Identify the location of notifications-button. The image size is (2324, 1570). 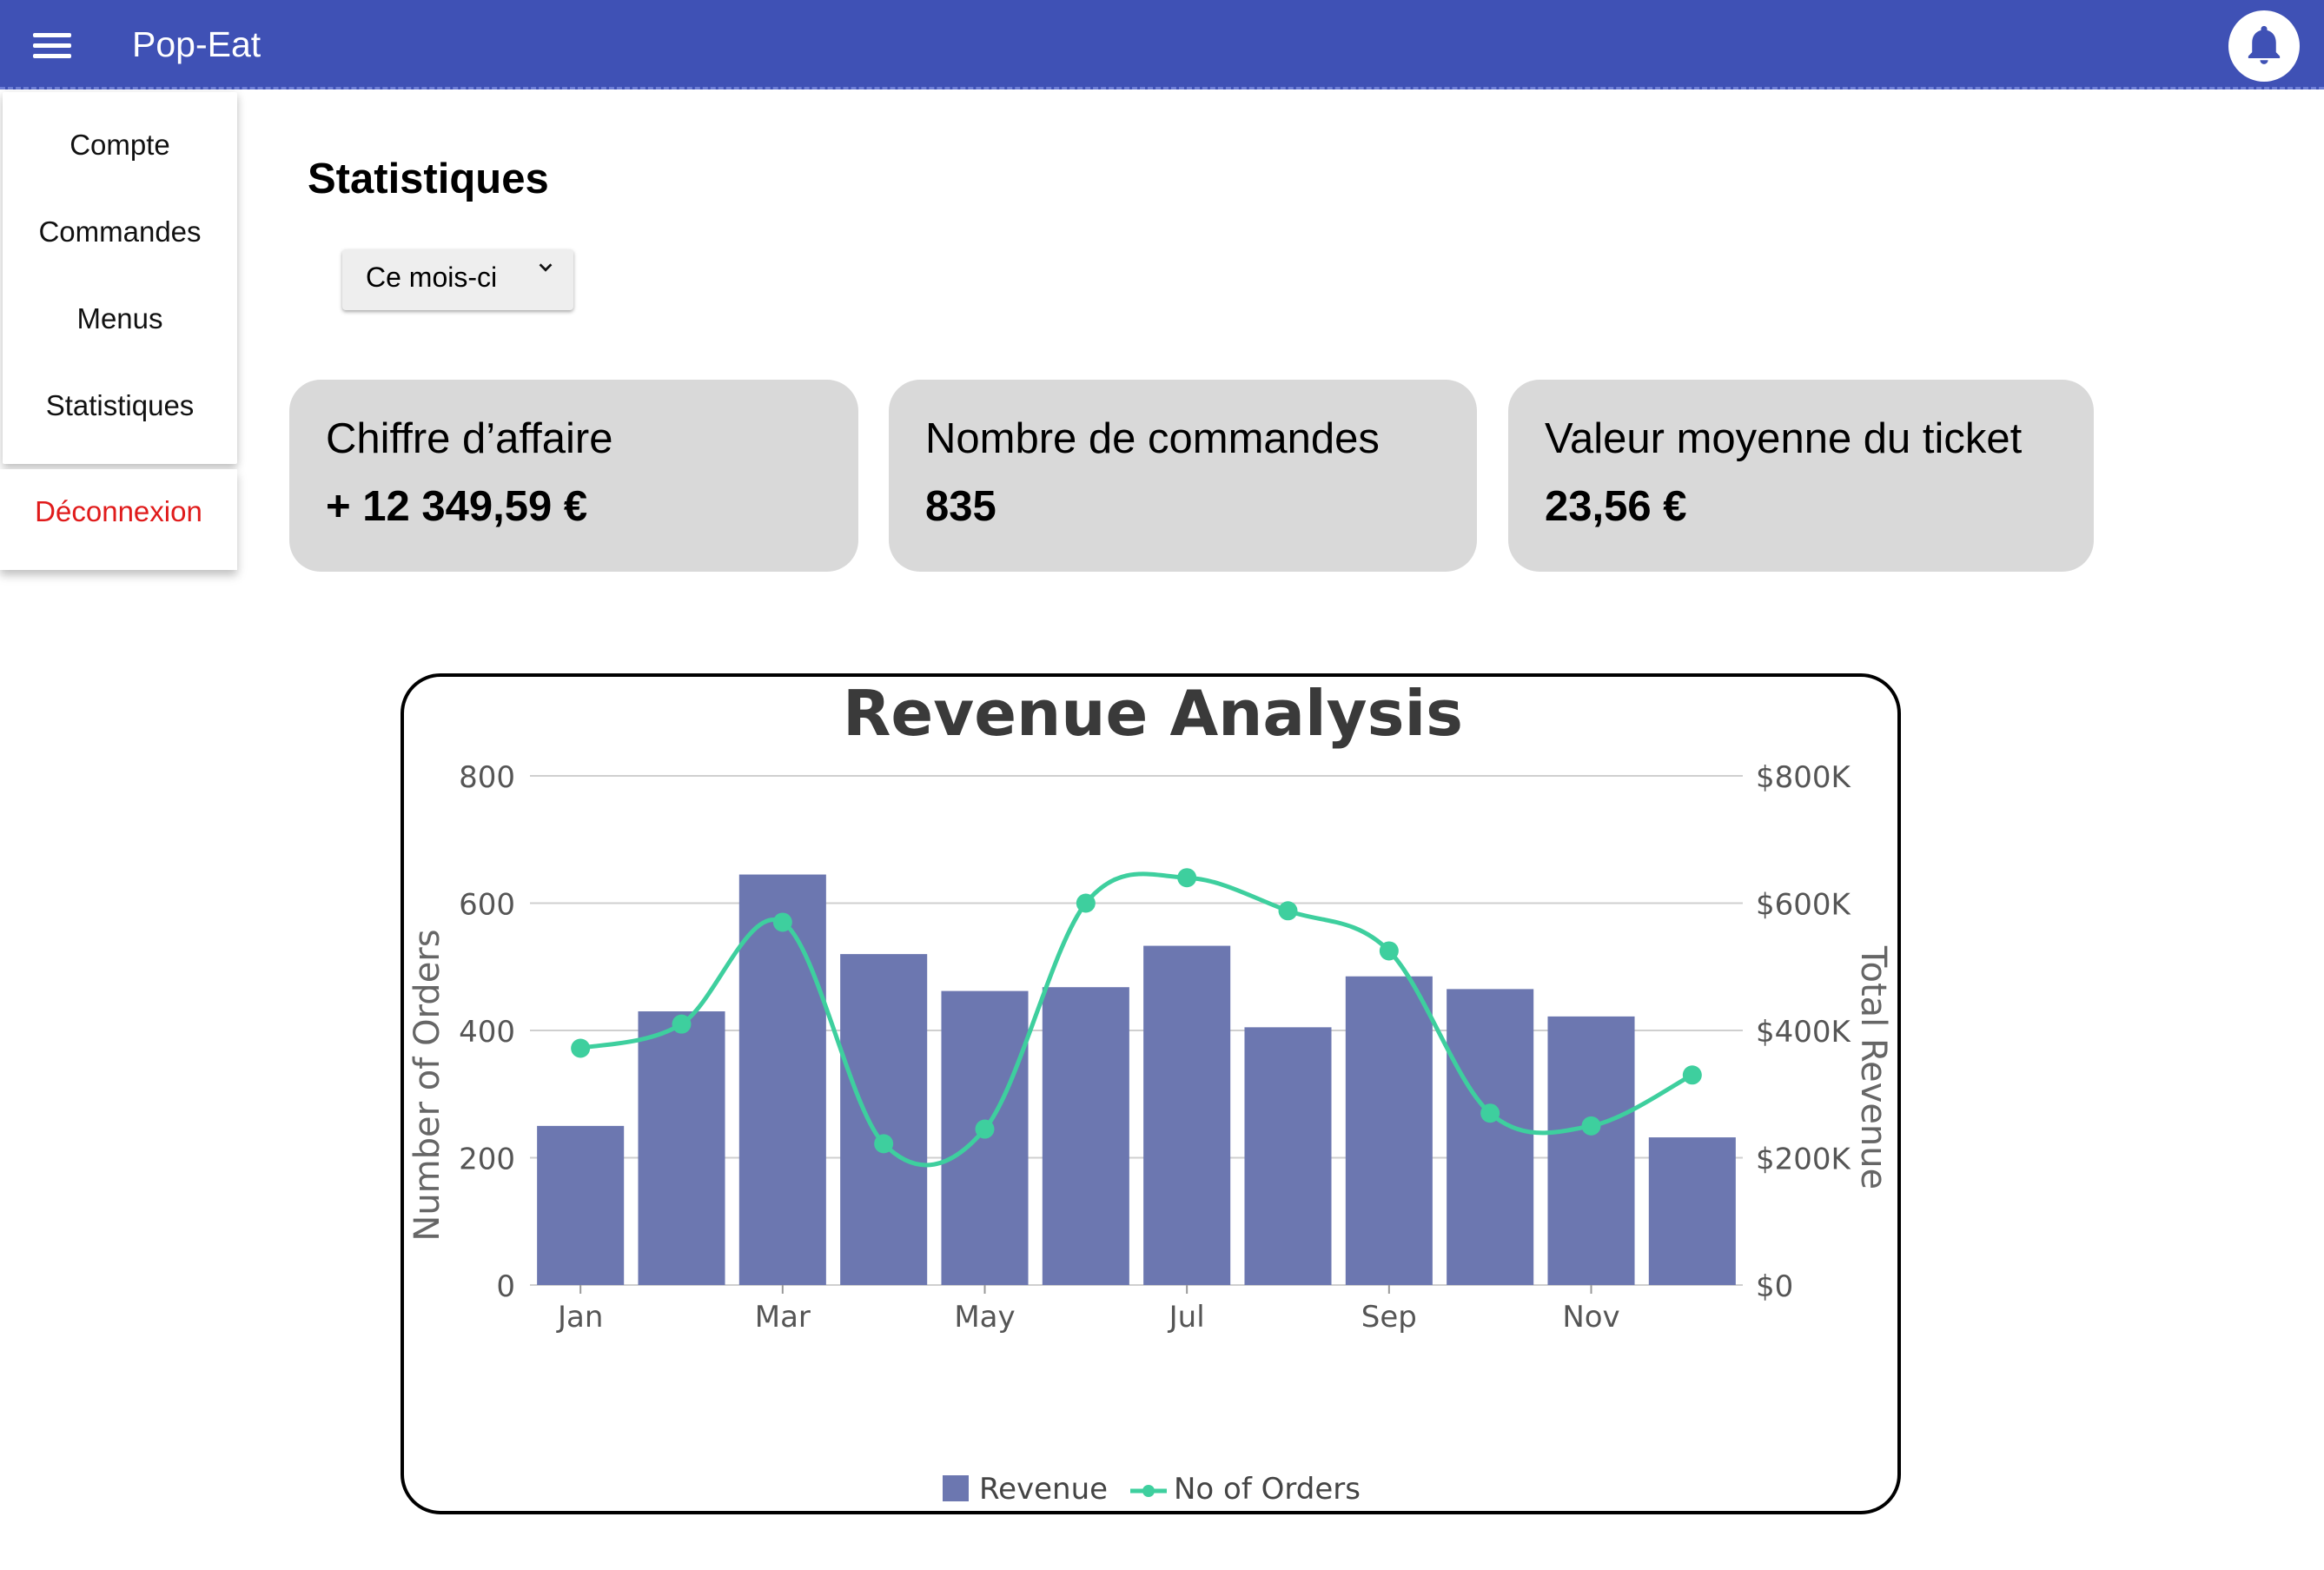
(2264, 46).